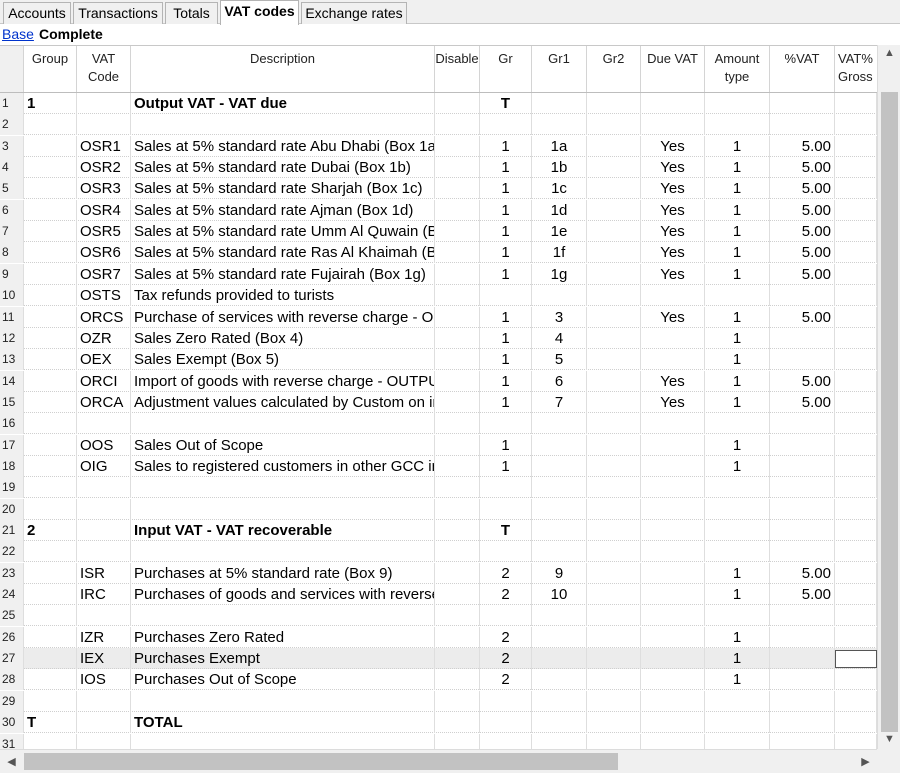 The height and width of the screenshot is (773, 900). Describe the element at coordinates (283, 103) in the screenshot. I see `description-cell: Output VAT - VAT due` at that location.